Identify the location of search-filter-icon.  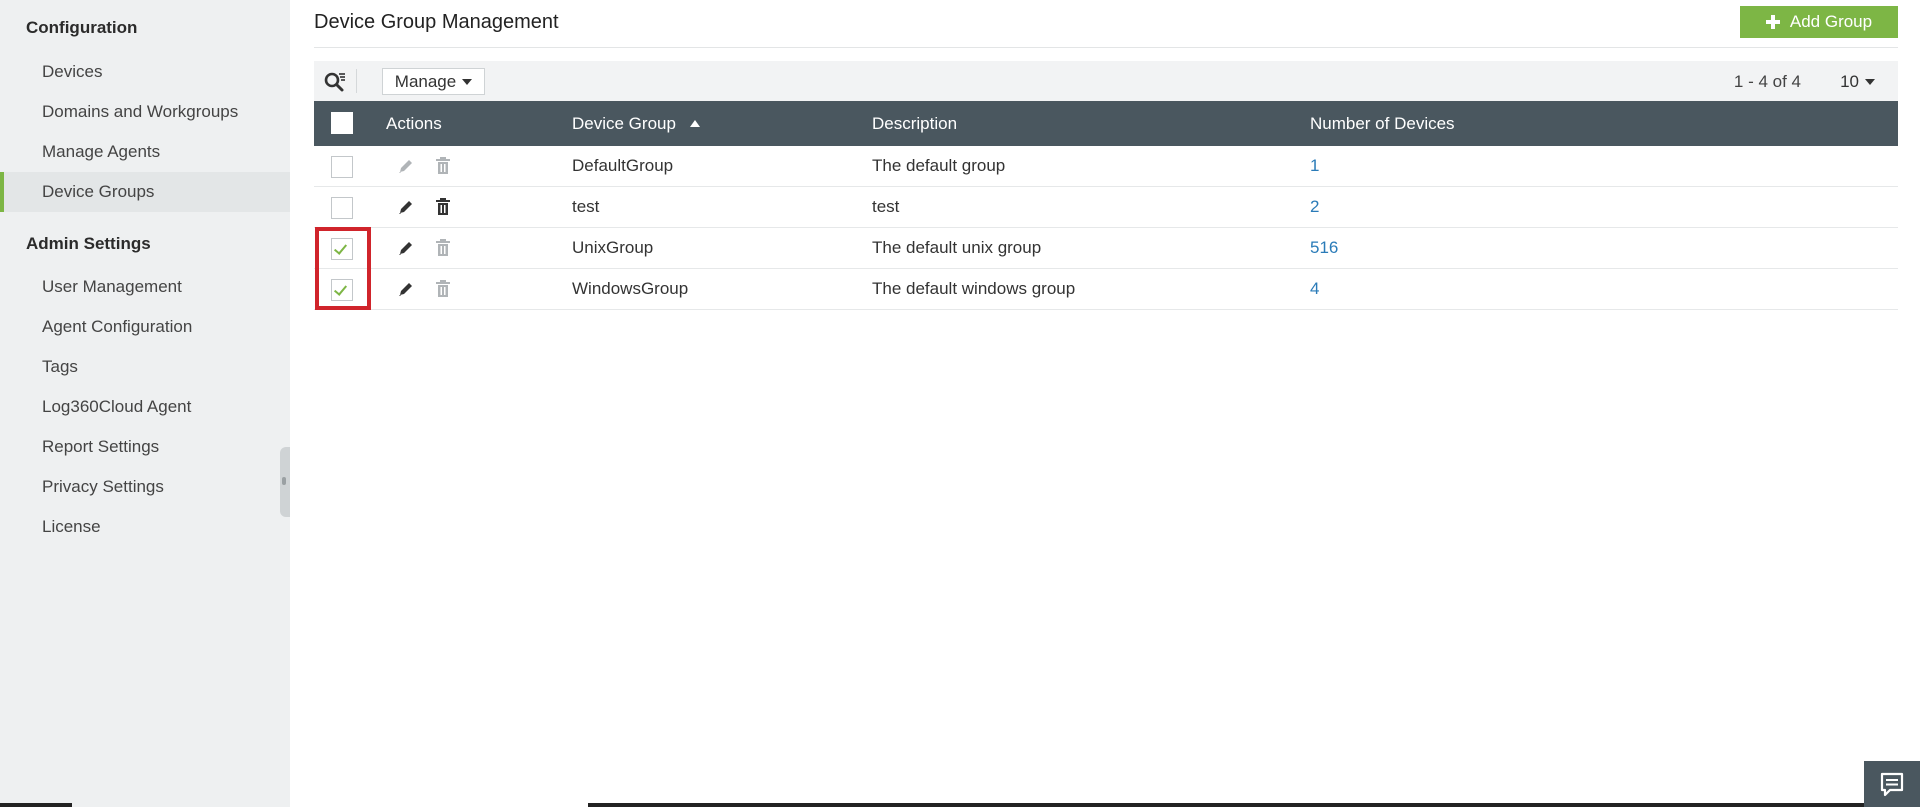
(335, 82).